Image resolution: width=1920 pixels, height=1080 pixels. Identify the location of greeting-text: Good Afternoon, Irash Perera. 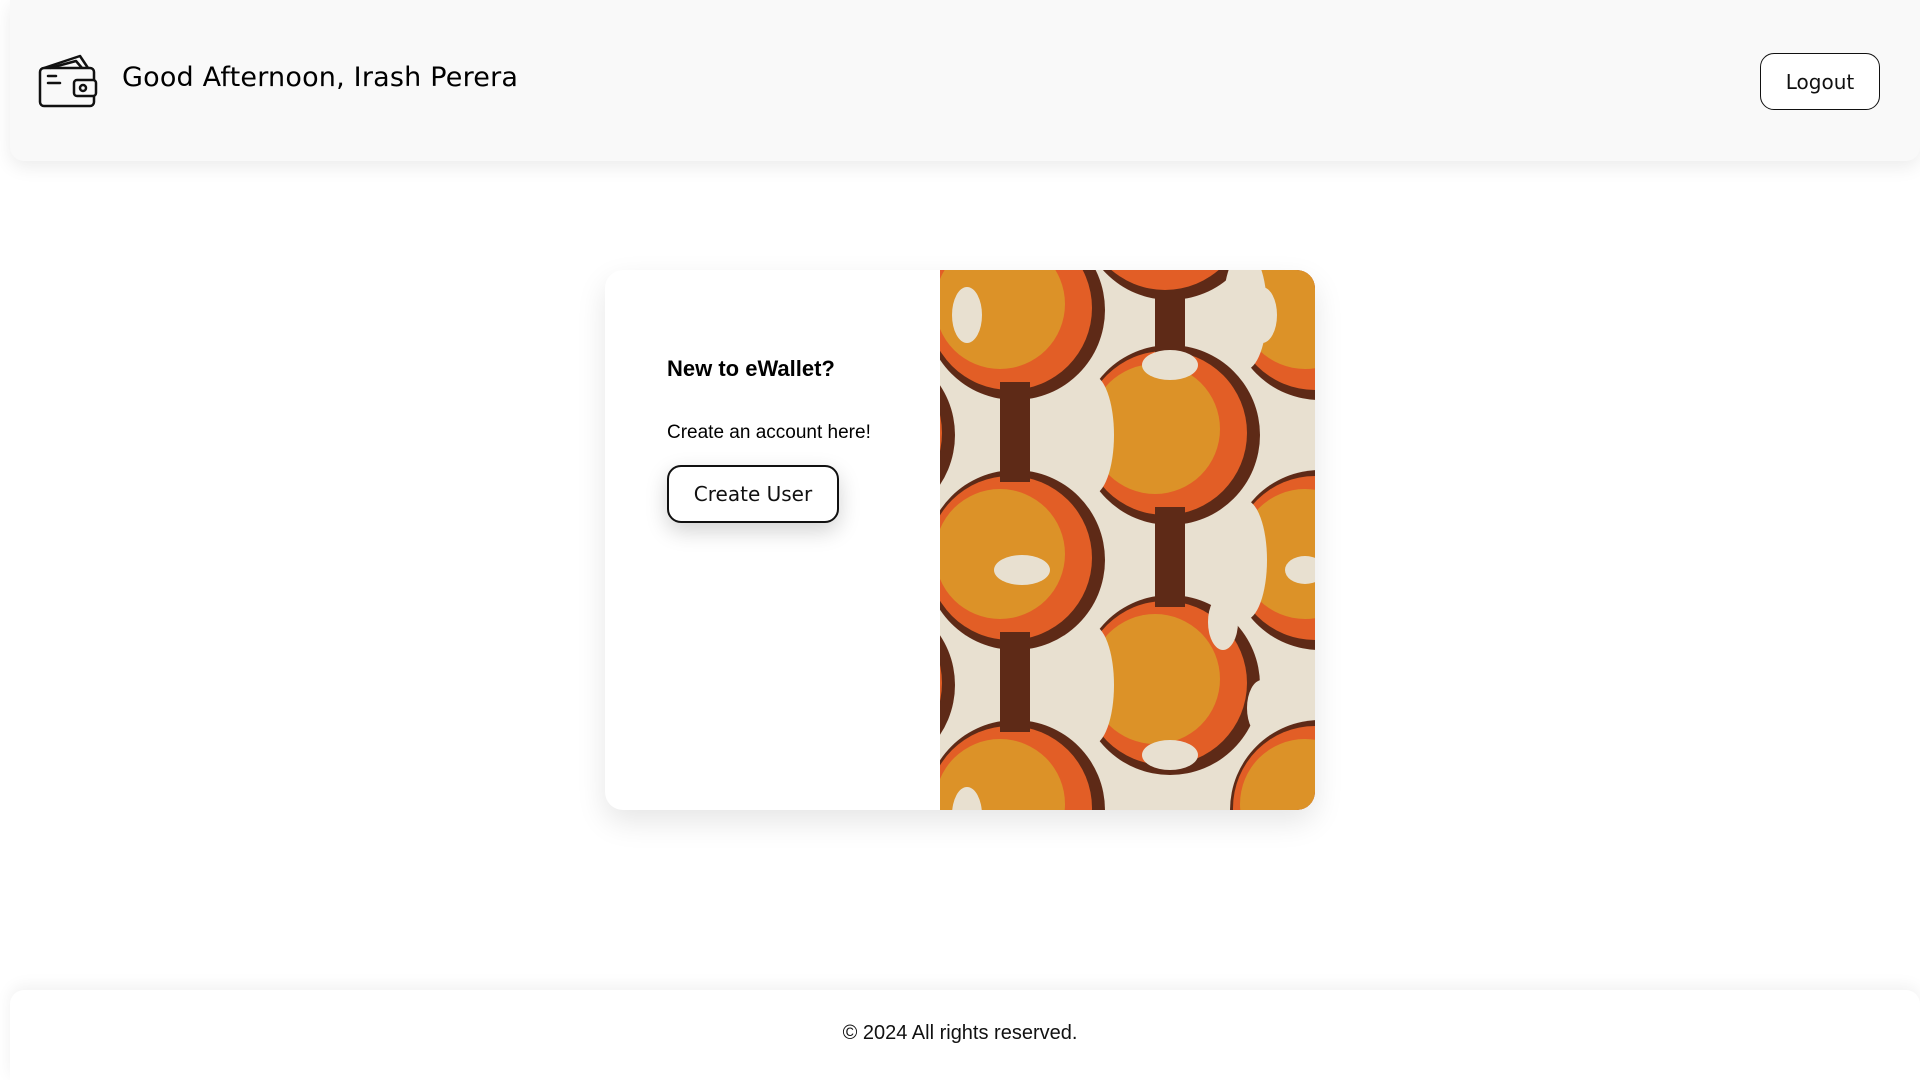
(320, 77).